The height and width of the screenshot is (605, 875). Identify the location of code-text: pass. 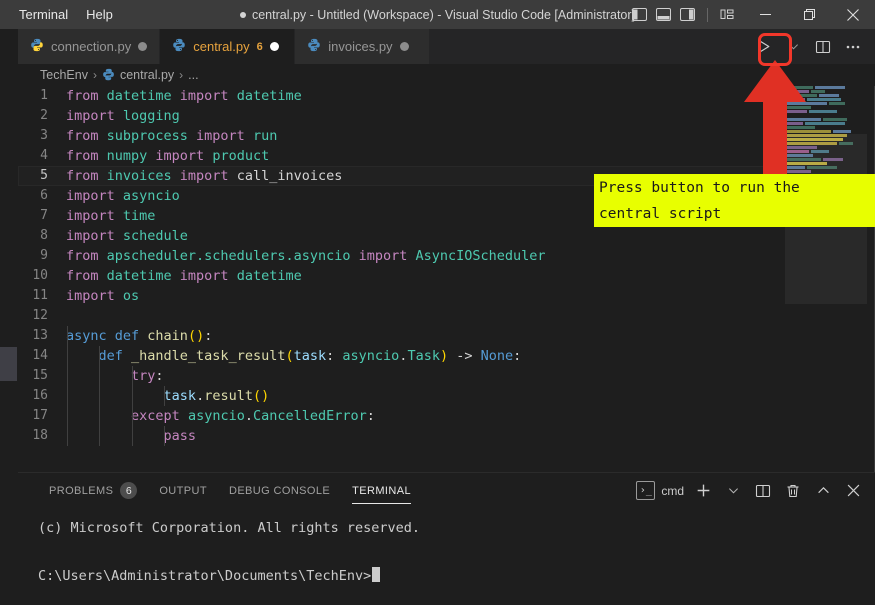
(422, 436).